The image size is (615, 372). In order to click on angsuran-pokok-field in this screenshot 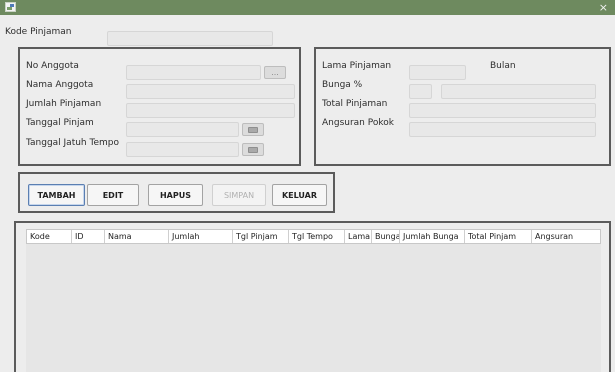, I will do `click(502, 129)`.